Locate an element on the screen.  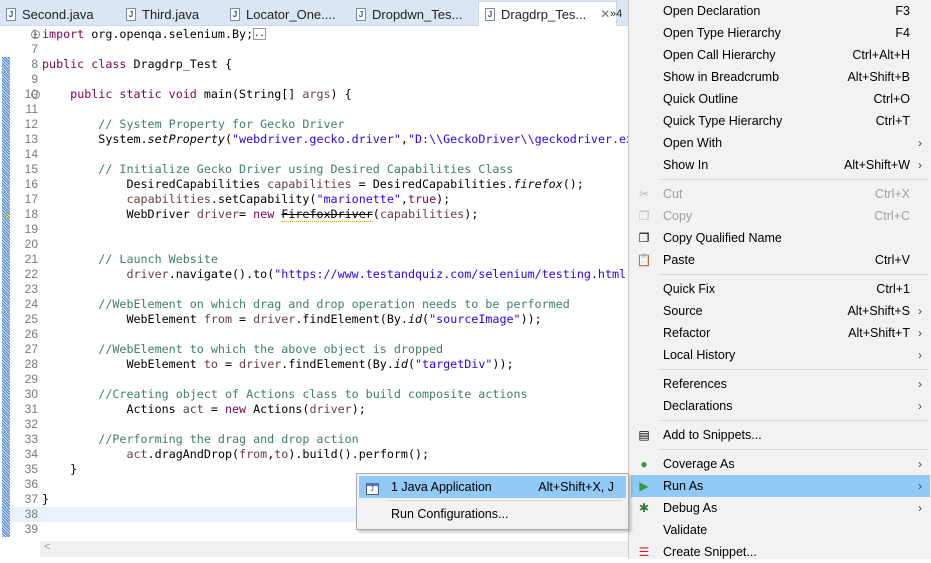
copy-qualified-icon: ❐ is located at coordinates (644, 238).